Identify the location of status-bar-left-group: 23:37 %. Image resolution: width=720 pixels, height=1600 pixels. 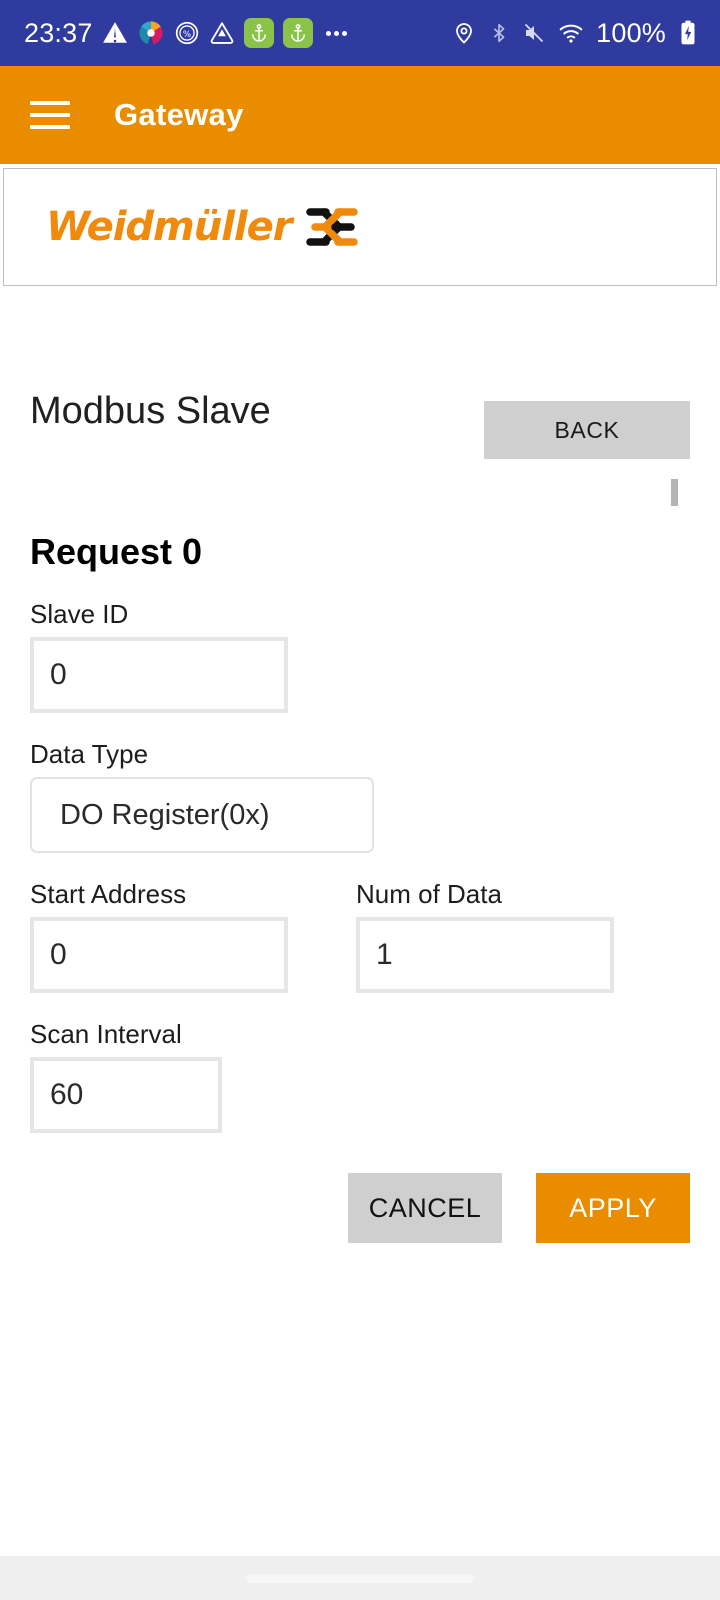
(185, 33).